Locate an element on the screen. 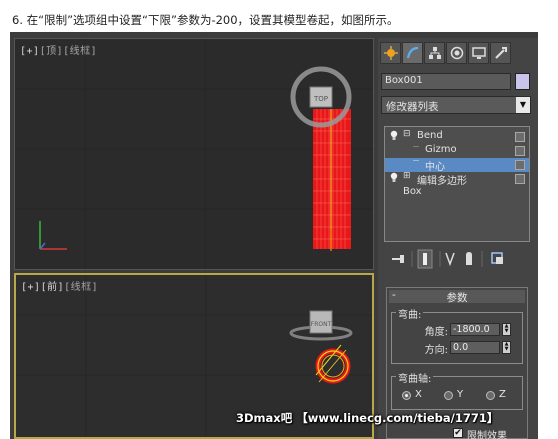 The image size is (558, 439). create-icon is located at coordinates (390, 53).